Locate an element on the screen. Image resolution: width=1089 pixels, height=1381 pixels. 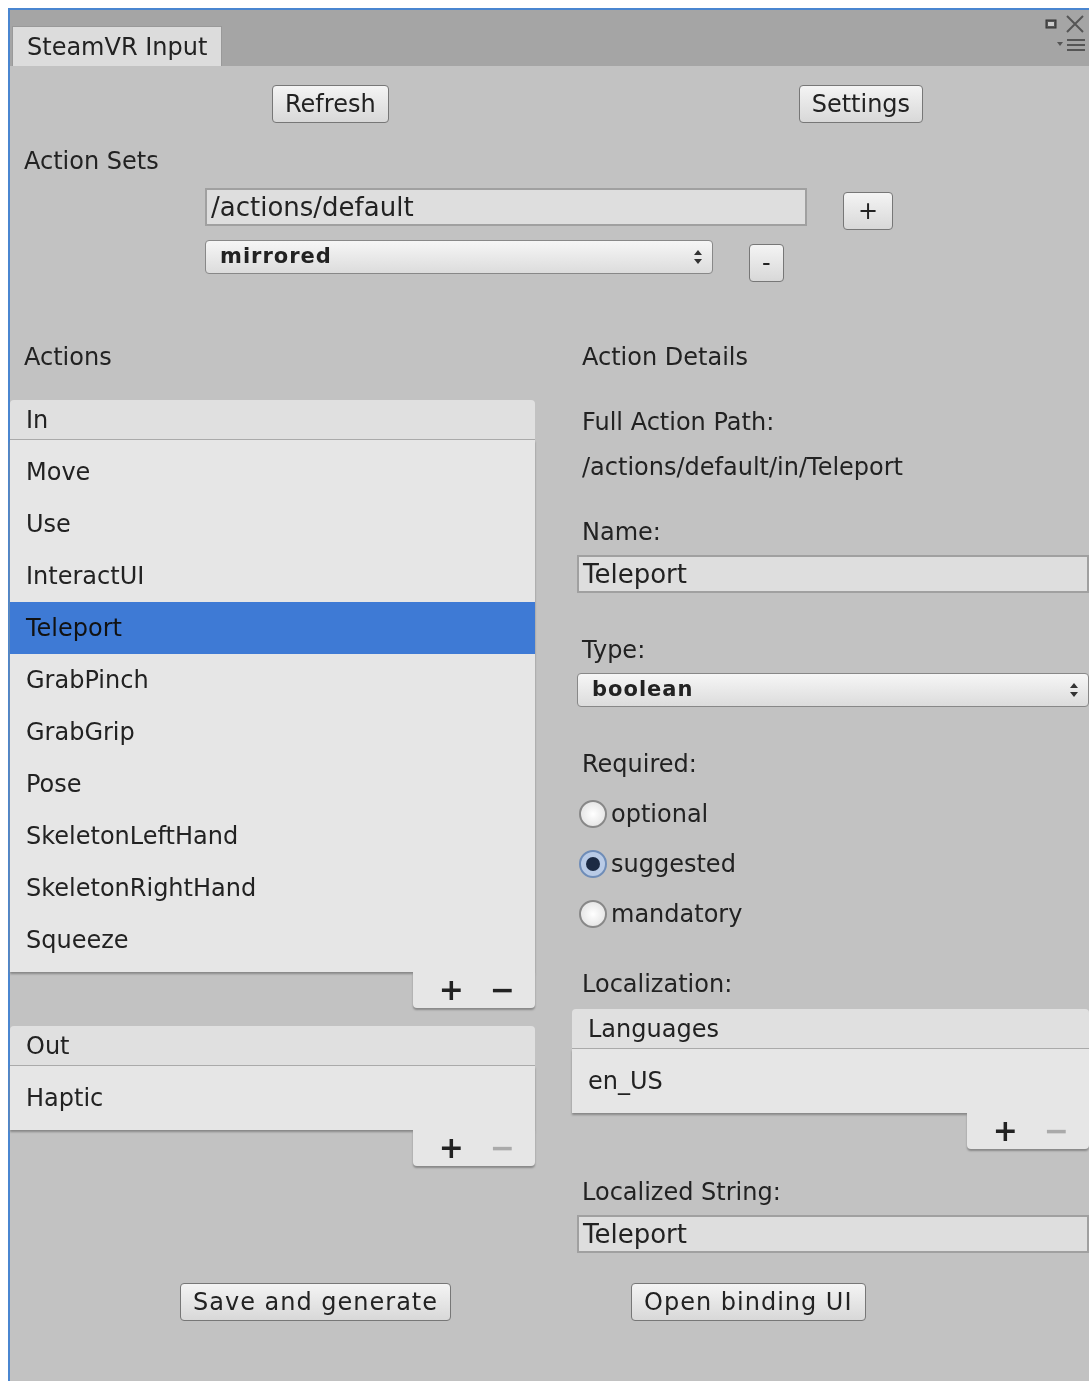
language-item: en_US is located at coordinates (830, 1081).